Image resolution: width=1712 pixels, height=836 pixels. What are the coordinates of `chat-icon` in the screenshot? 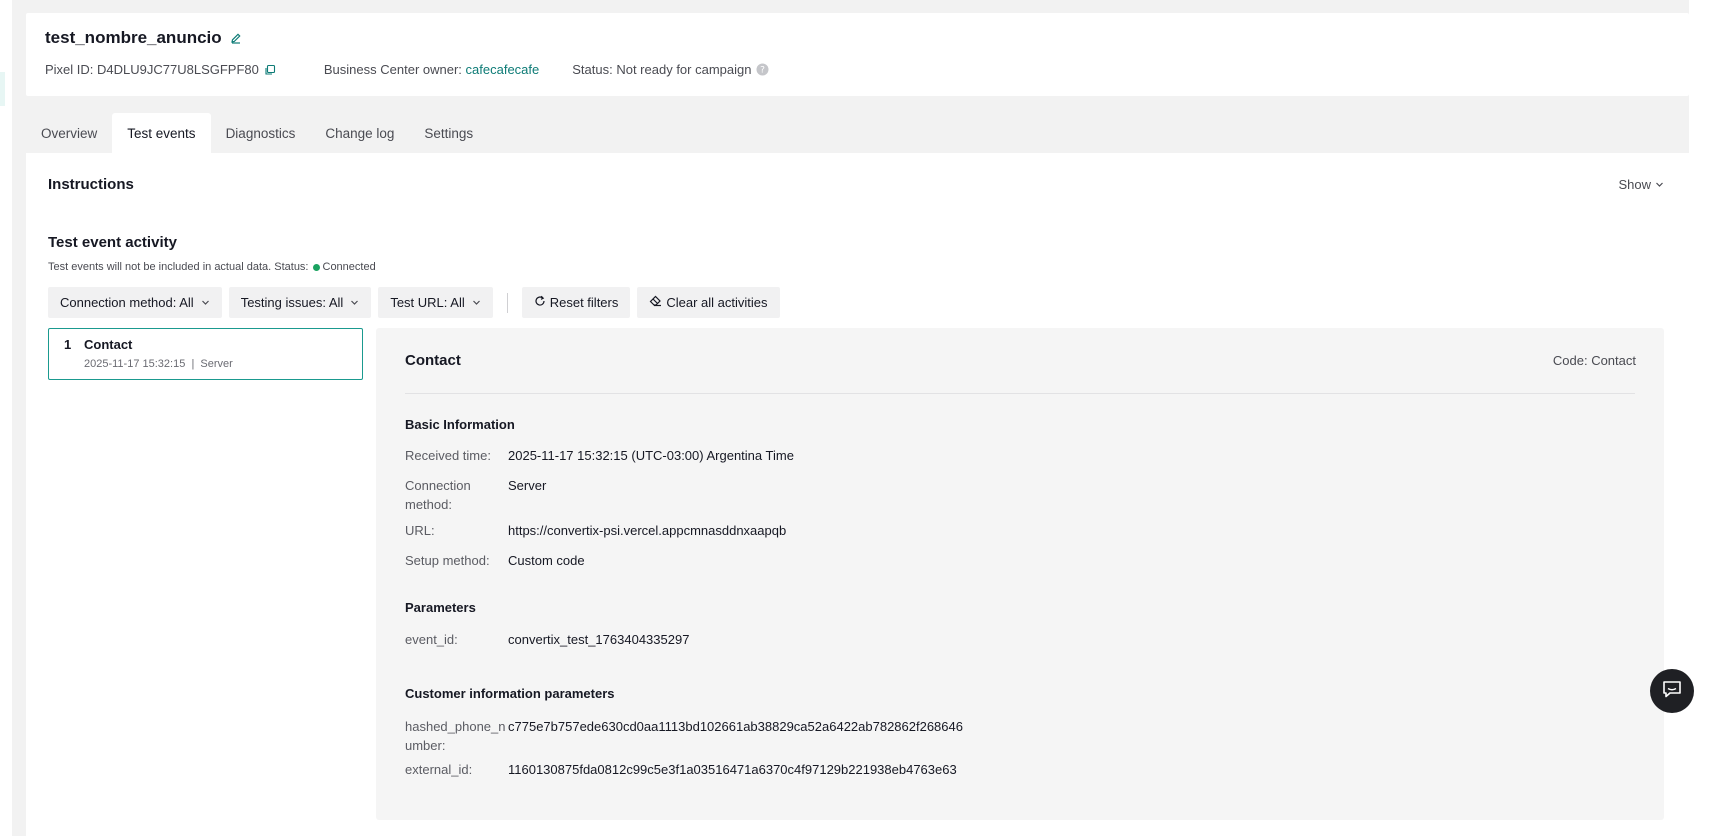 It's located at (1672, 691).